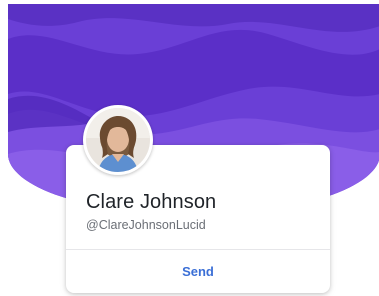 The height and width of the screenshot is (296, 379). I want to click on send-button: Send, so click(198, 271).